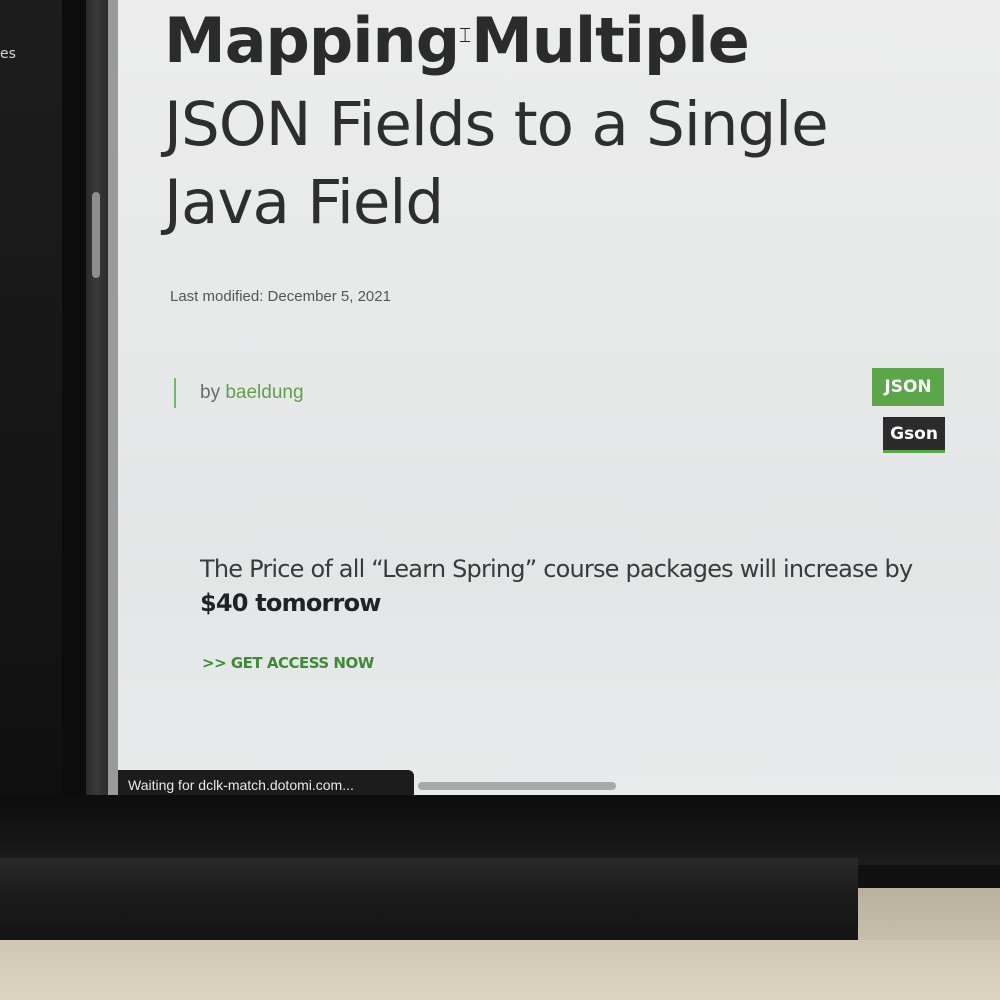 The image size is (1000, 1000). What do you see at coordinates (465, 35) in the screenshot?
I see `text-cursor-icon: ⌶` at bounding box center [465, 35].